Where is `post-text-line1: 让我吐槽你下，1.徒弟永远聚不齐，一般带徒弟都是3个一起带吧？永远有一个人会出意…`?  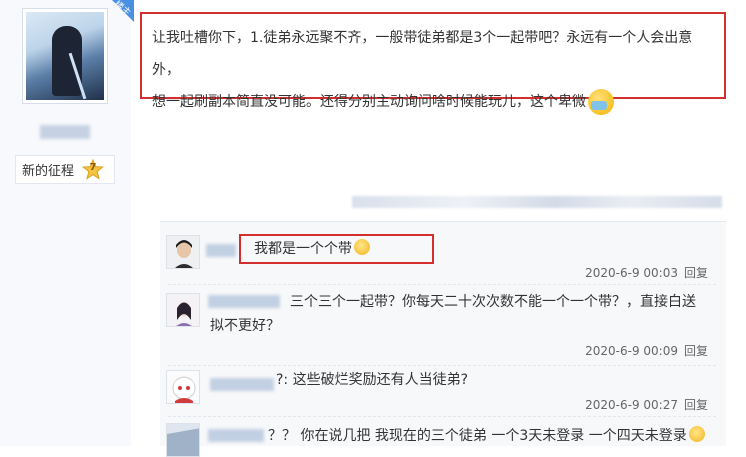 post-text-line1: 让我吐槽你下，1.徒弟永远聚不齐，一般带徒弟都是3个一起带吧？永远有一个人会出意… is located at coordinates (422, 54).